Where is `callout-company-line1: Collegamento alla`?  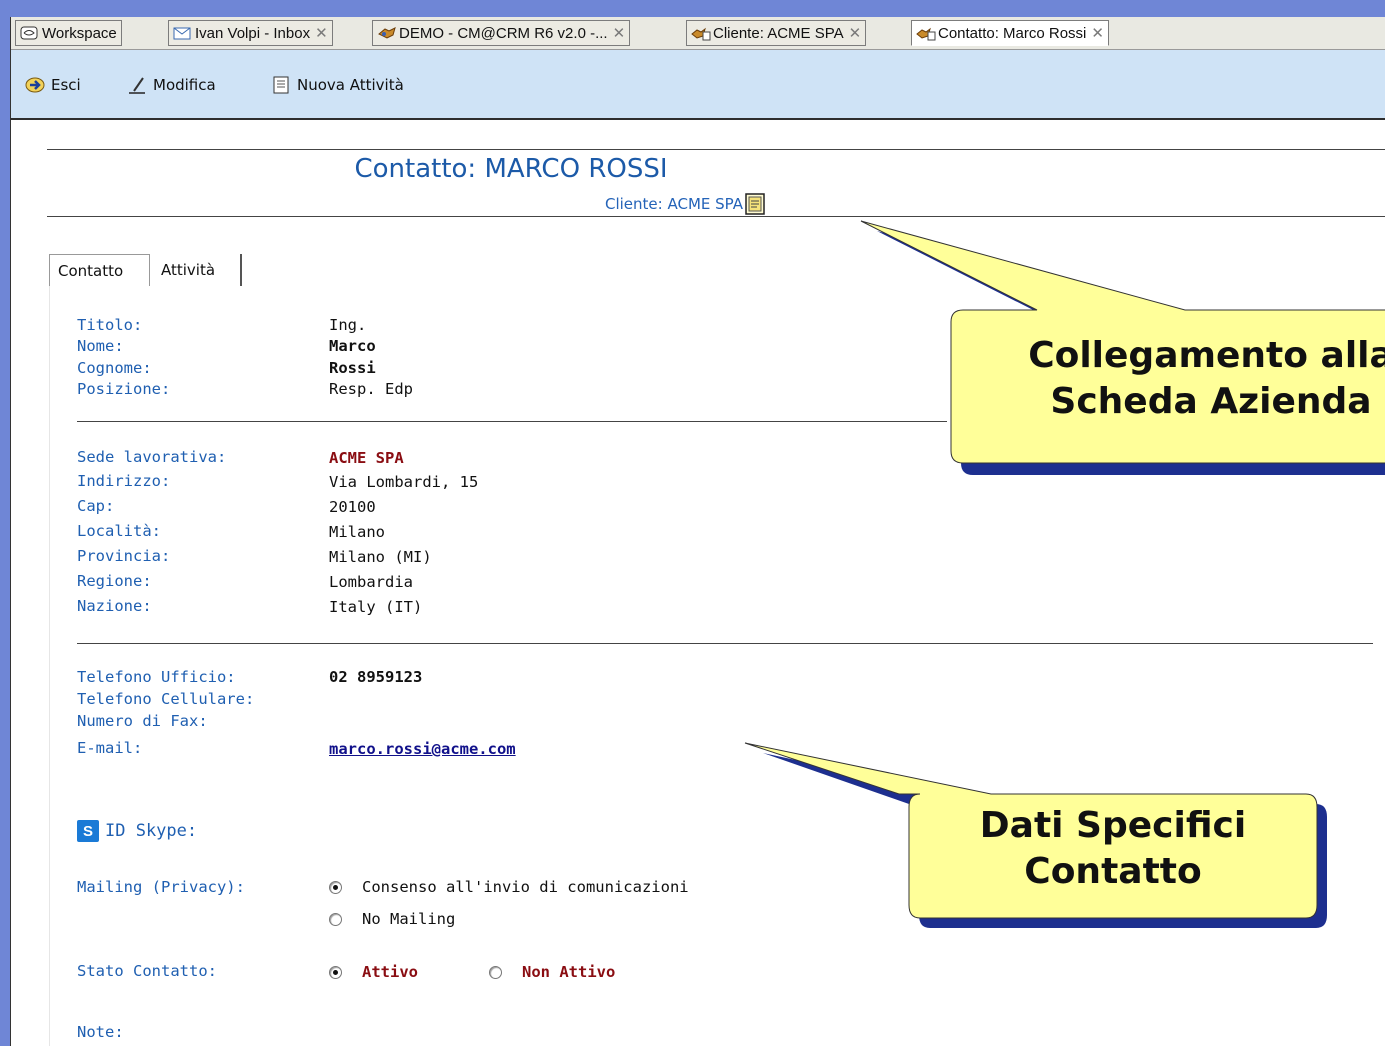 callout-company-line1: Collegamento alla is located at coordinates (1206, 355).